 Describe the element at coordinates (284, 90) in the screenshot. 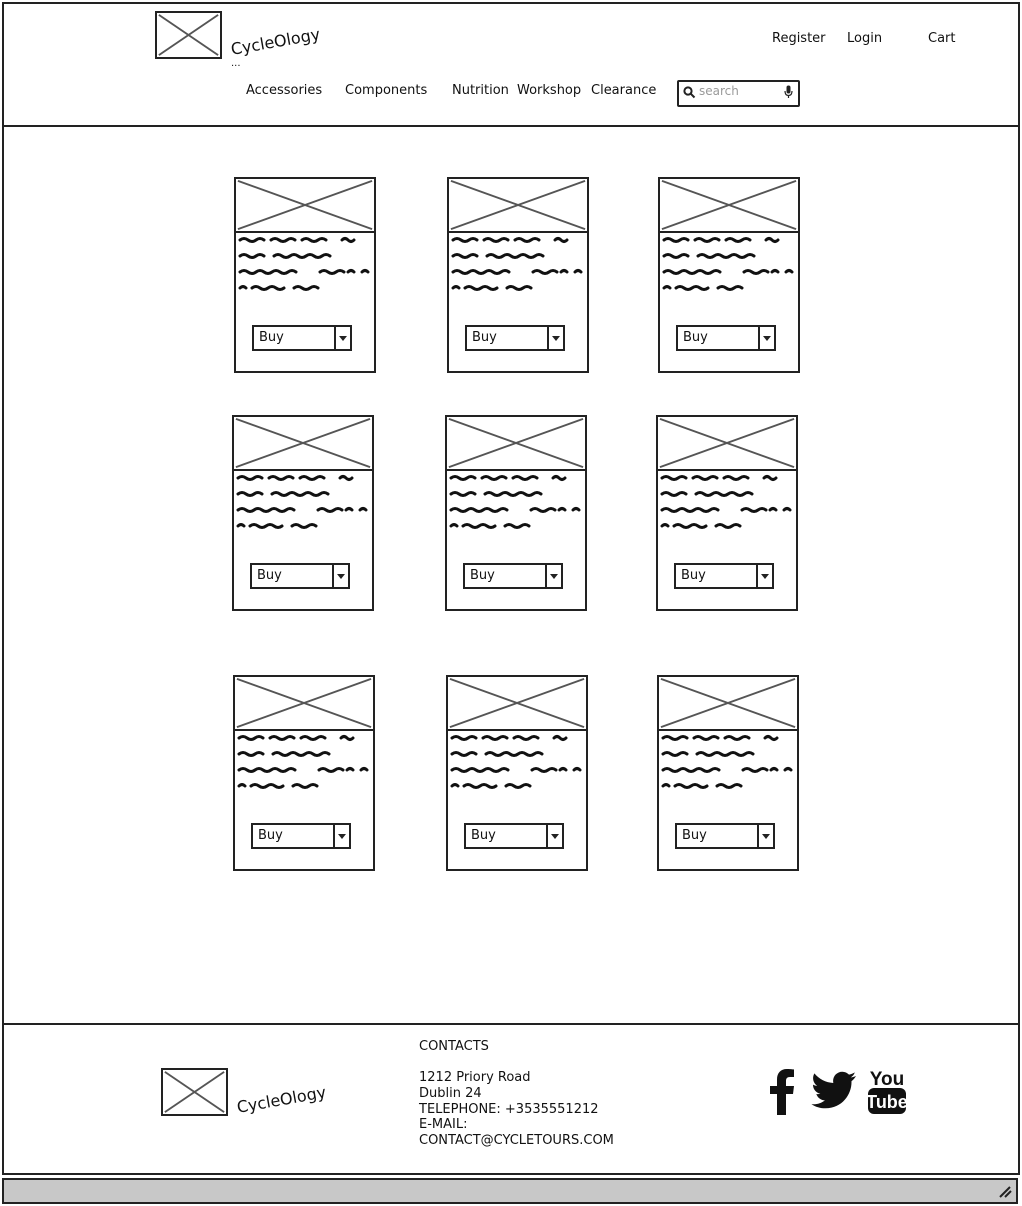

I see `nav-accessories: Accessories` at that location.